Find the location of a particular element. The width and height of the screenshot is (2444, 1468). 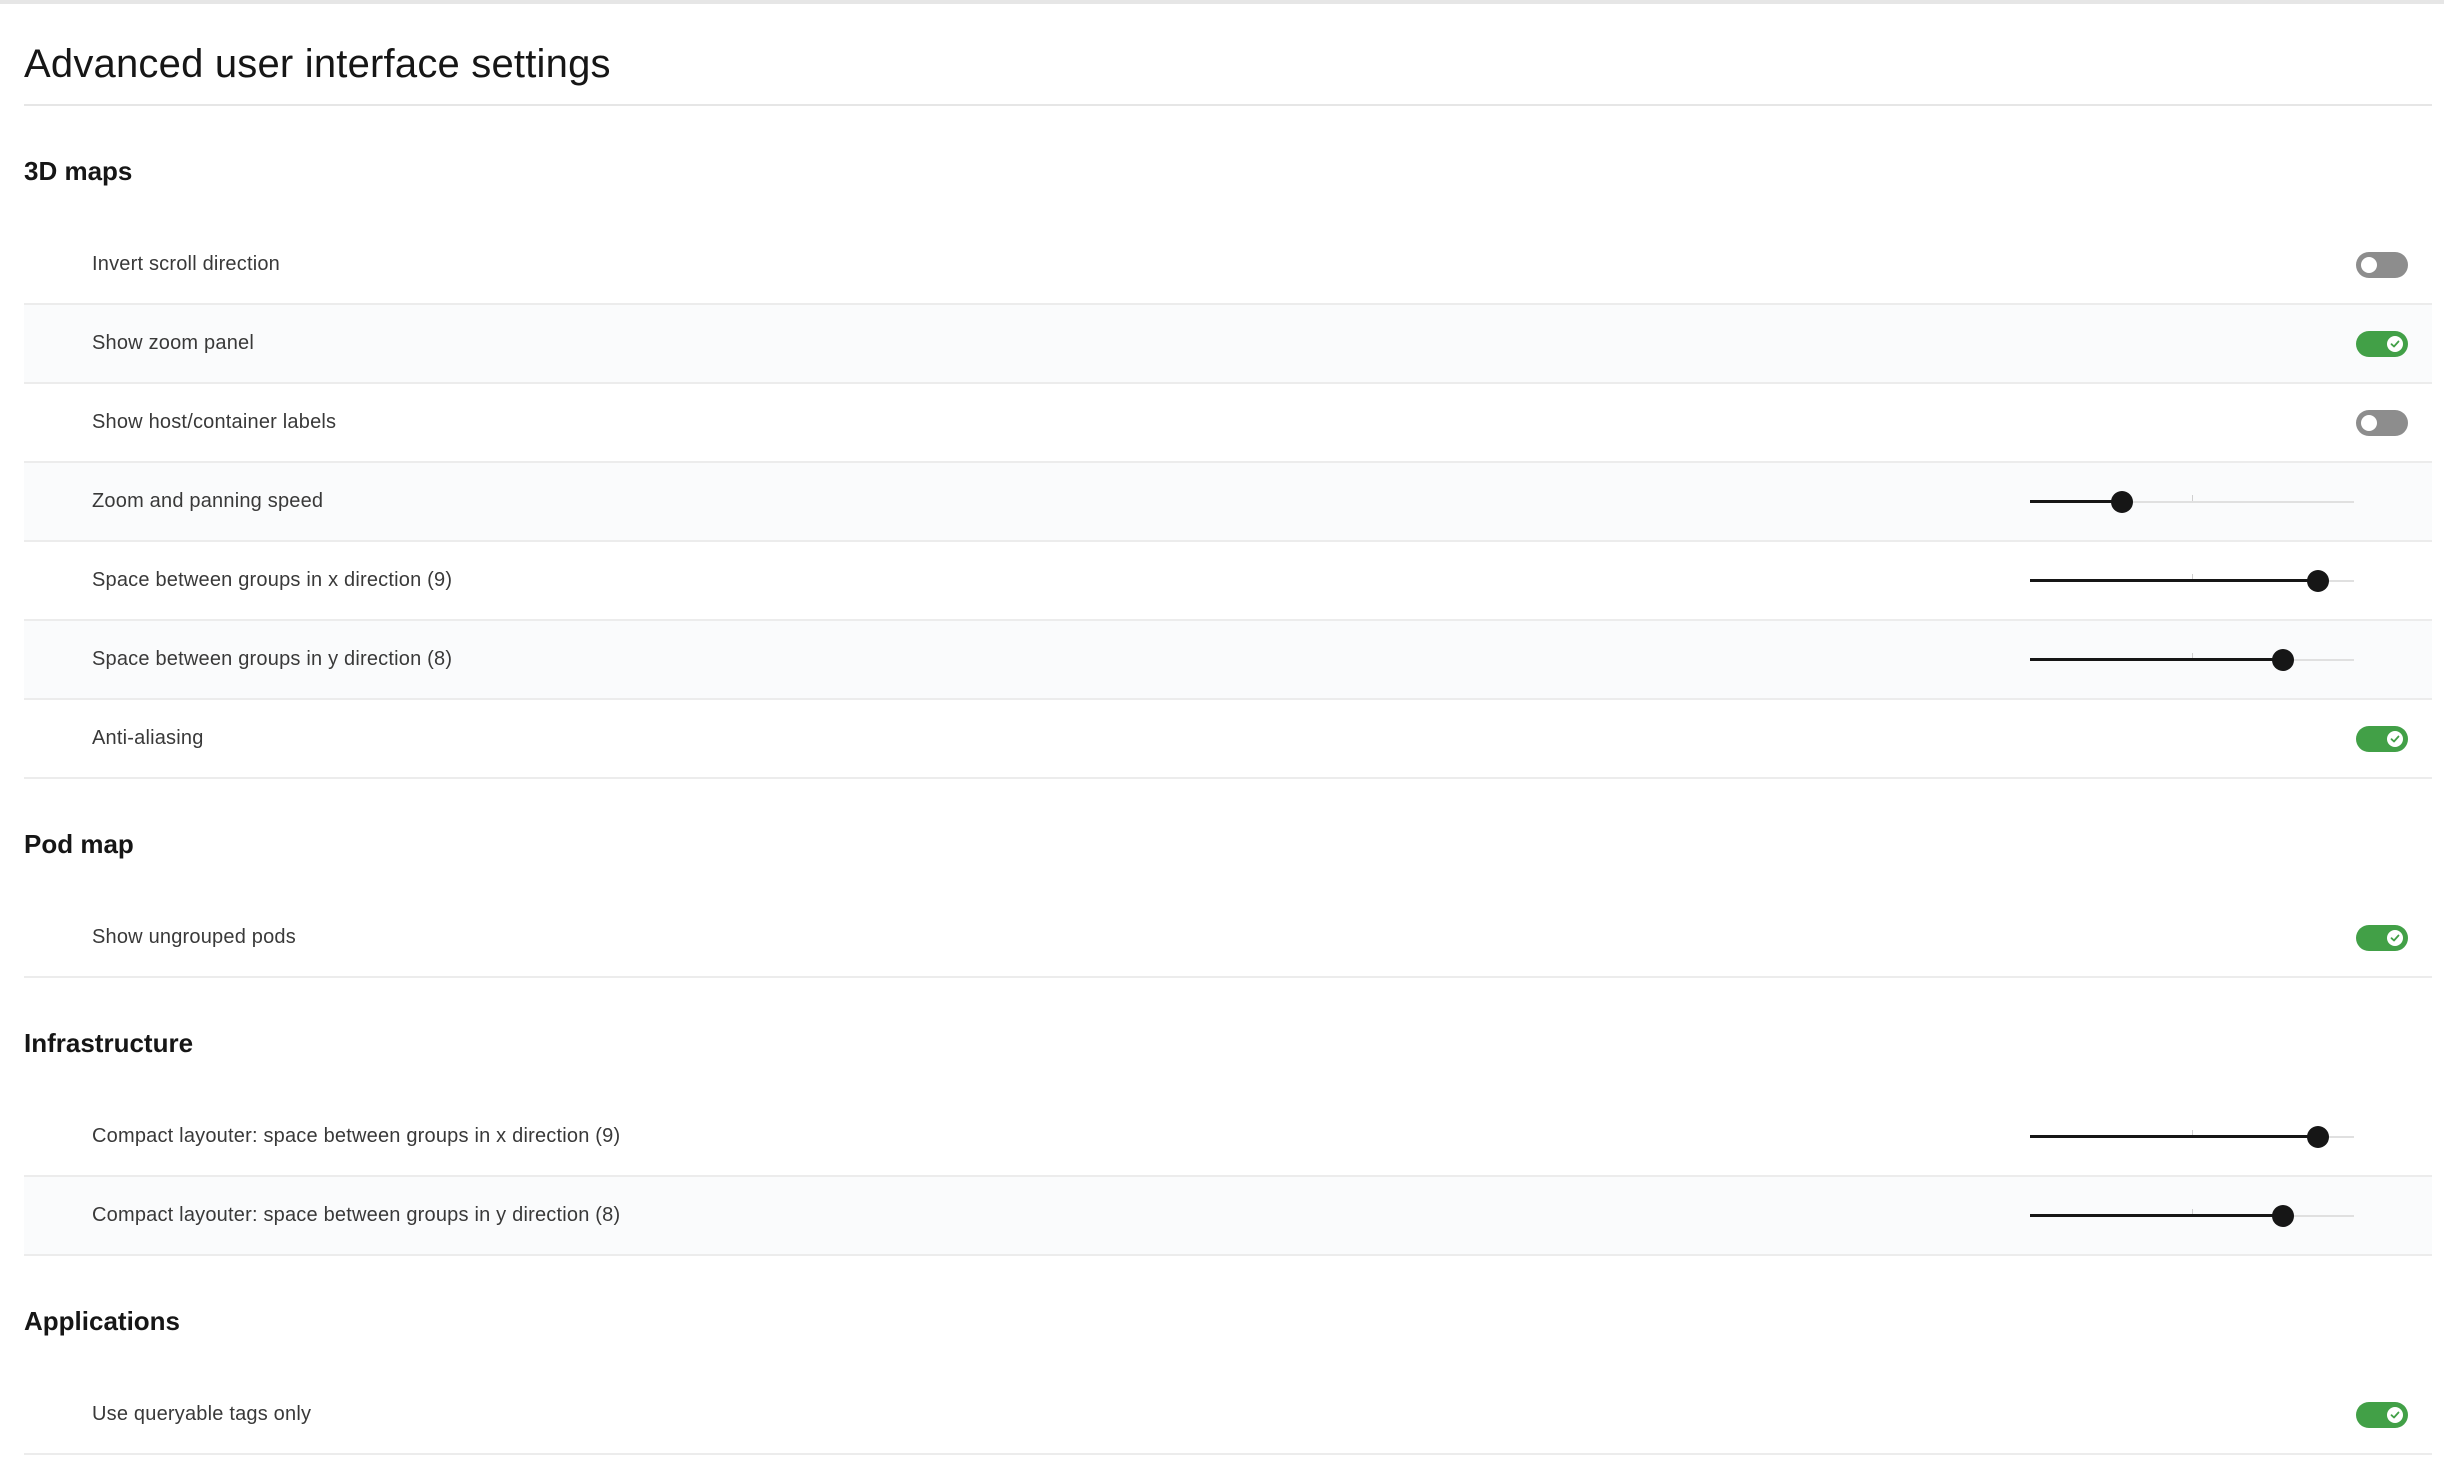

space-y-slider is located at coordinates (2192, 659).